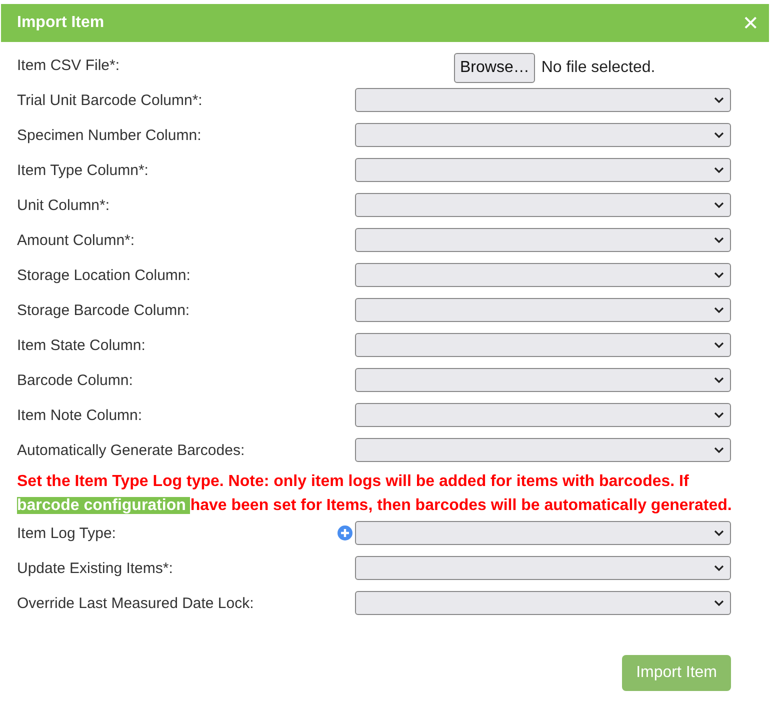  I want to click on field-label: Update Existing Items*:, so click(95, 568).